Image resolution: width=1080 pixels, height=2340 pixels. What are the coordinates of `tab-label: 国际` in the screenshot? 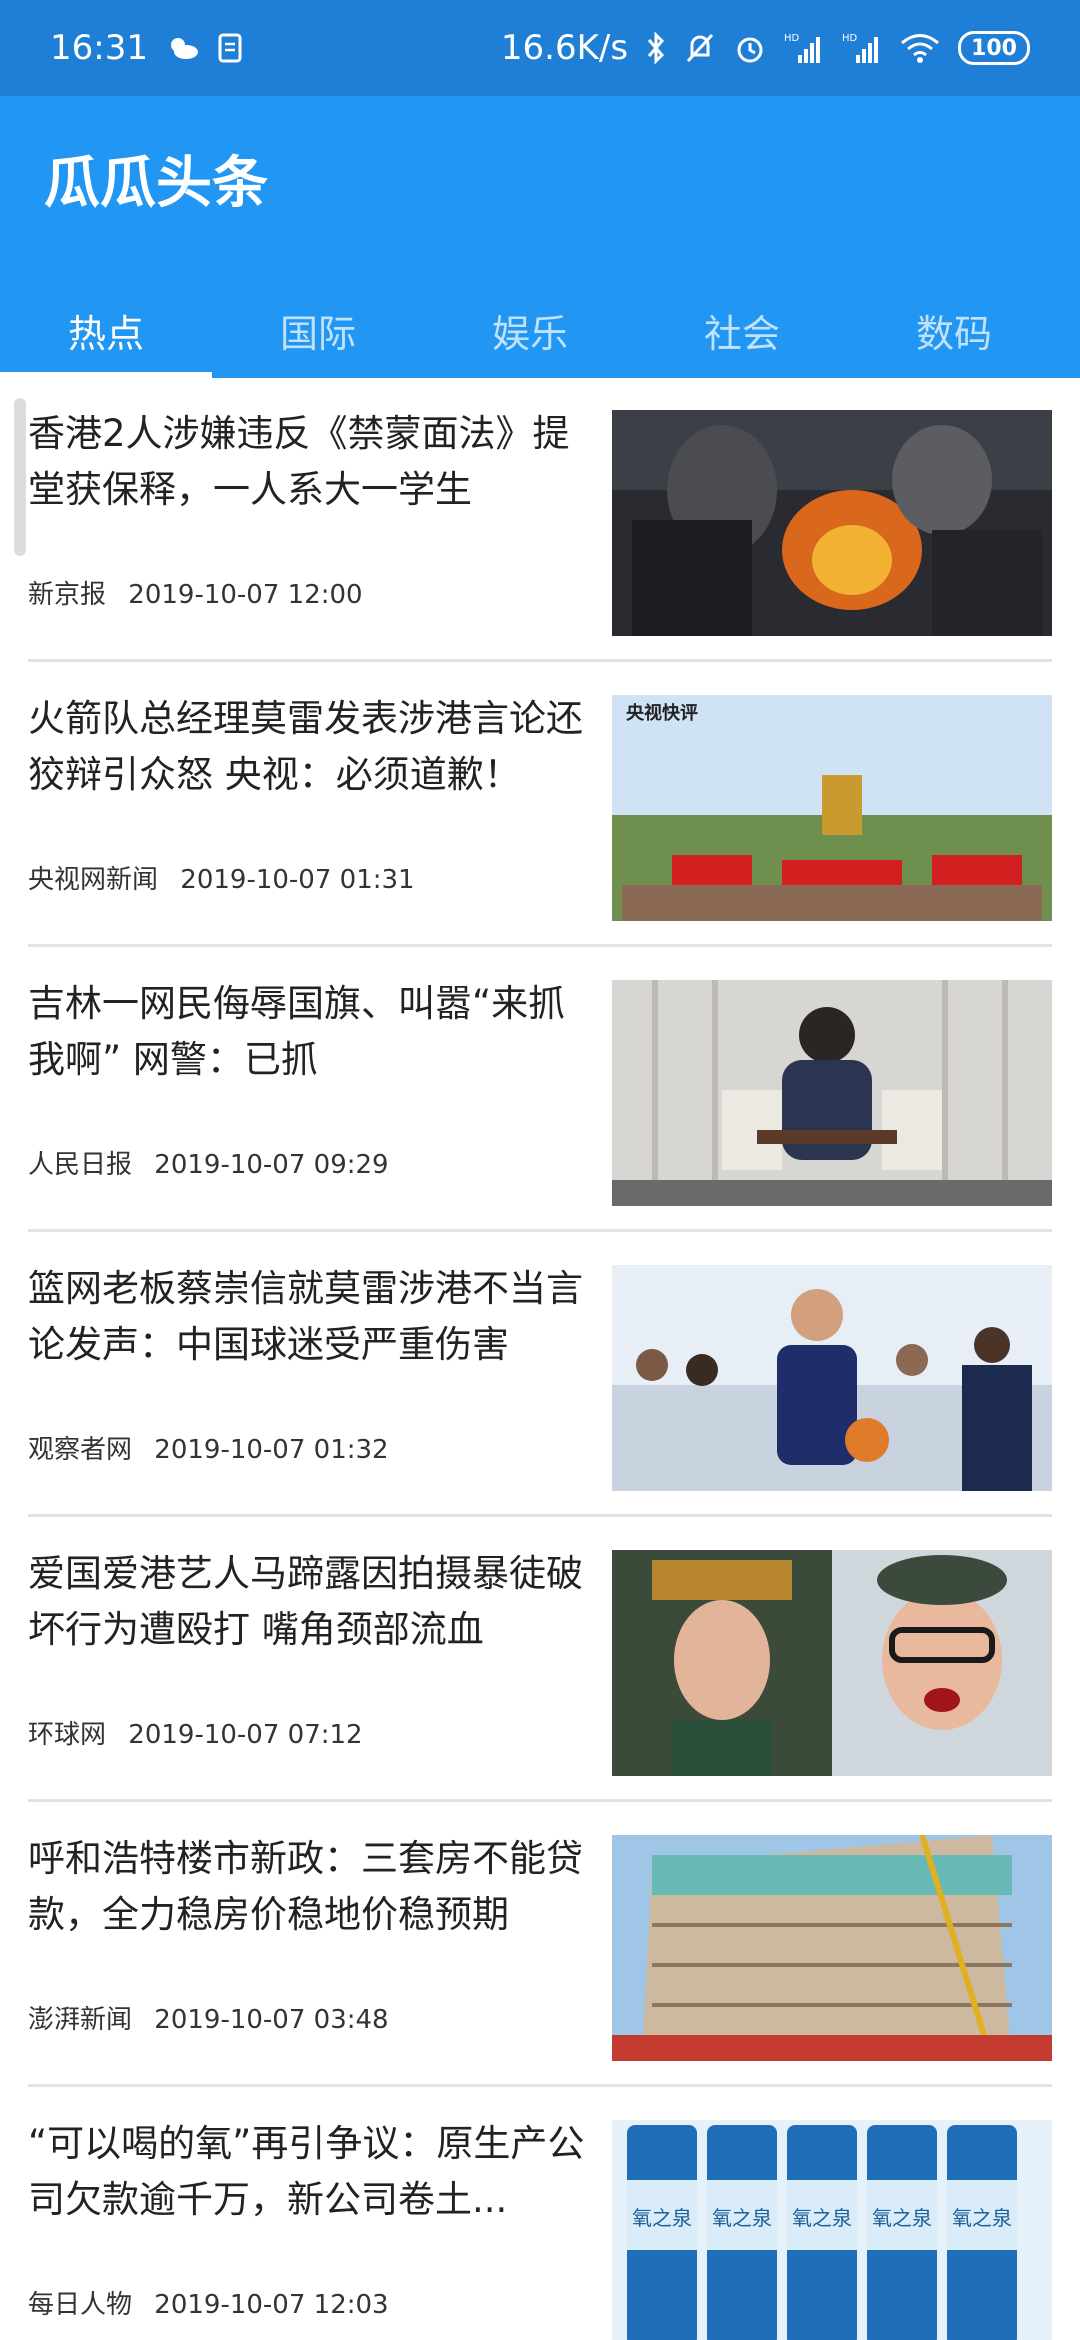 It's located at (317, 333).